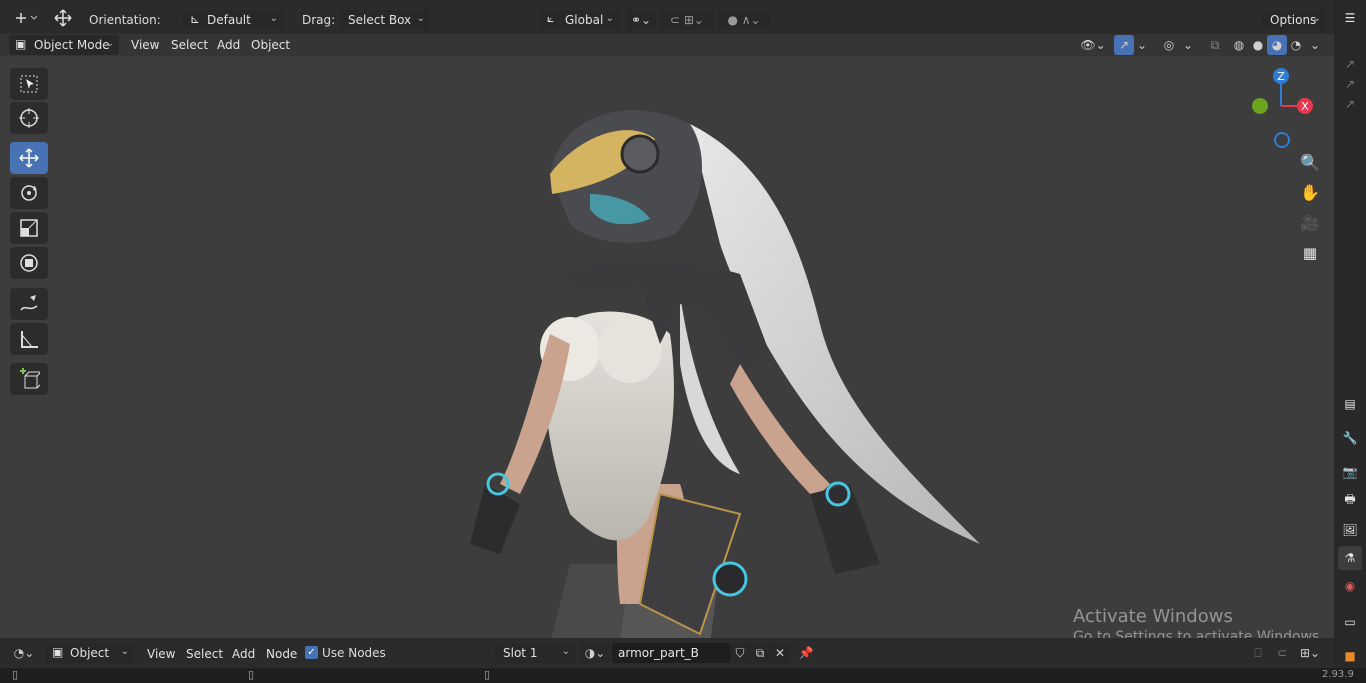 The width and height of the screenshot is (1366, 683). I want to click on shading-material: ◕, so click(1277, 45).